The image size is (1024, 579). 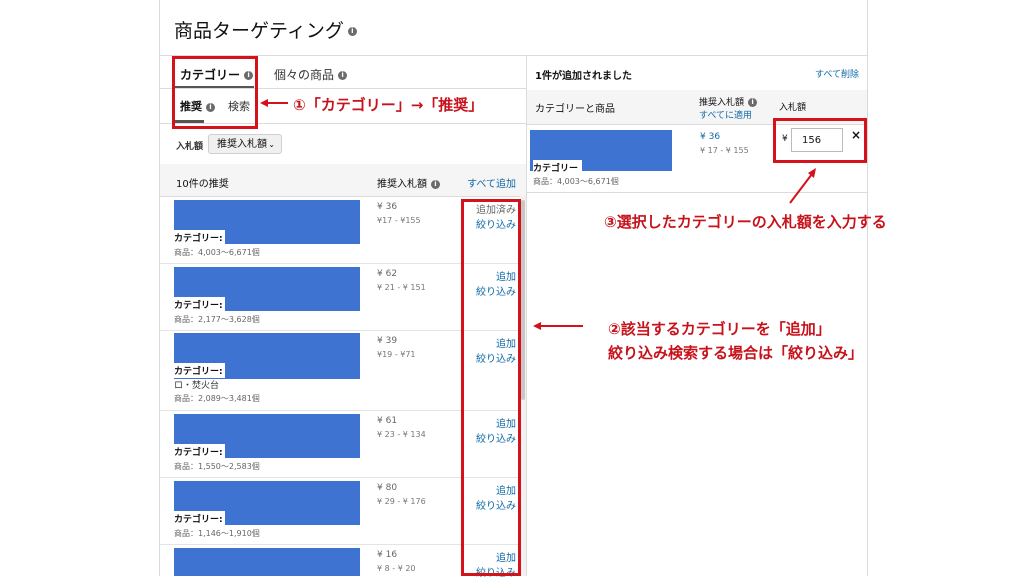 I want to click on tab-individual-products: 個々の商品 i, so click(x=311, y=74).